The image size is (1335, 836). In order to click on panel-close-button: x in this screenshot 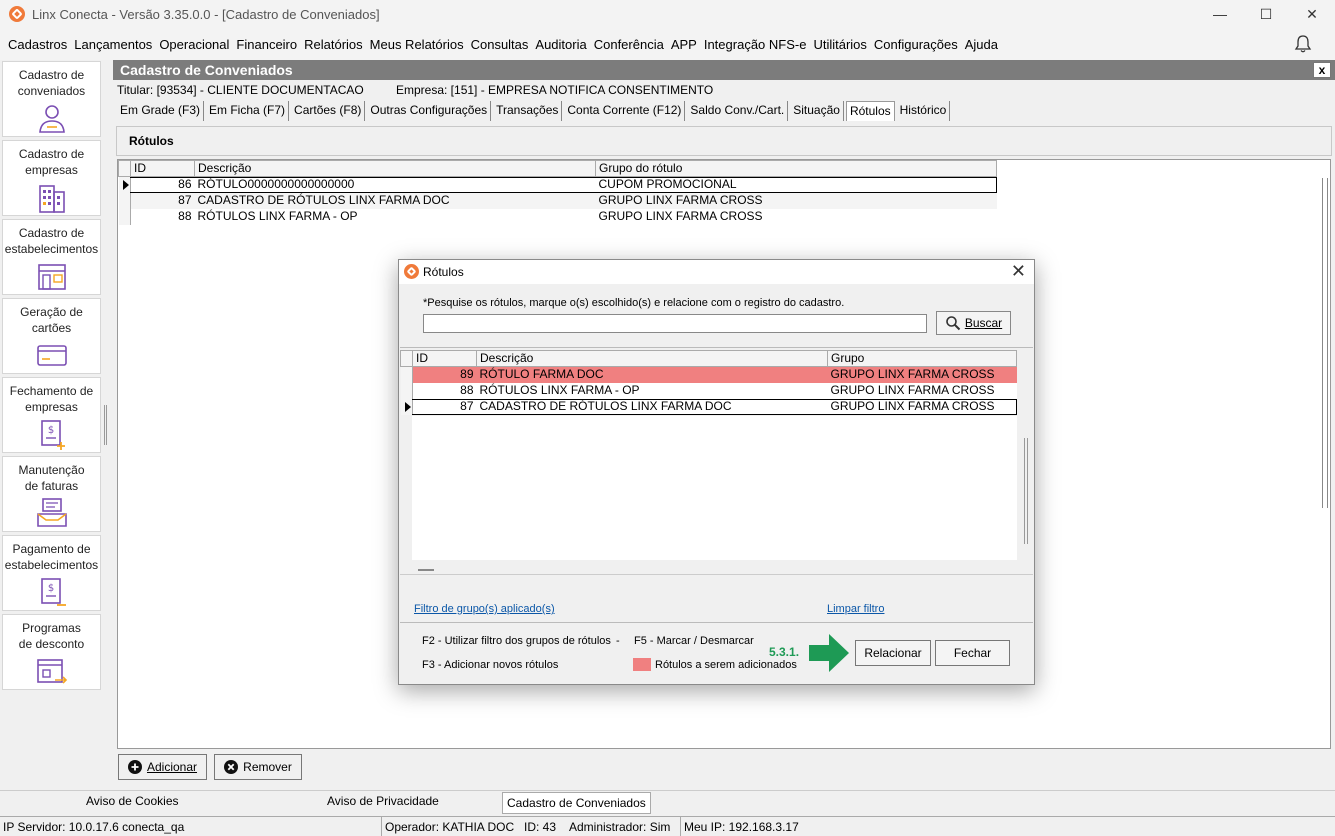, I will do `click(1322, 70)`.